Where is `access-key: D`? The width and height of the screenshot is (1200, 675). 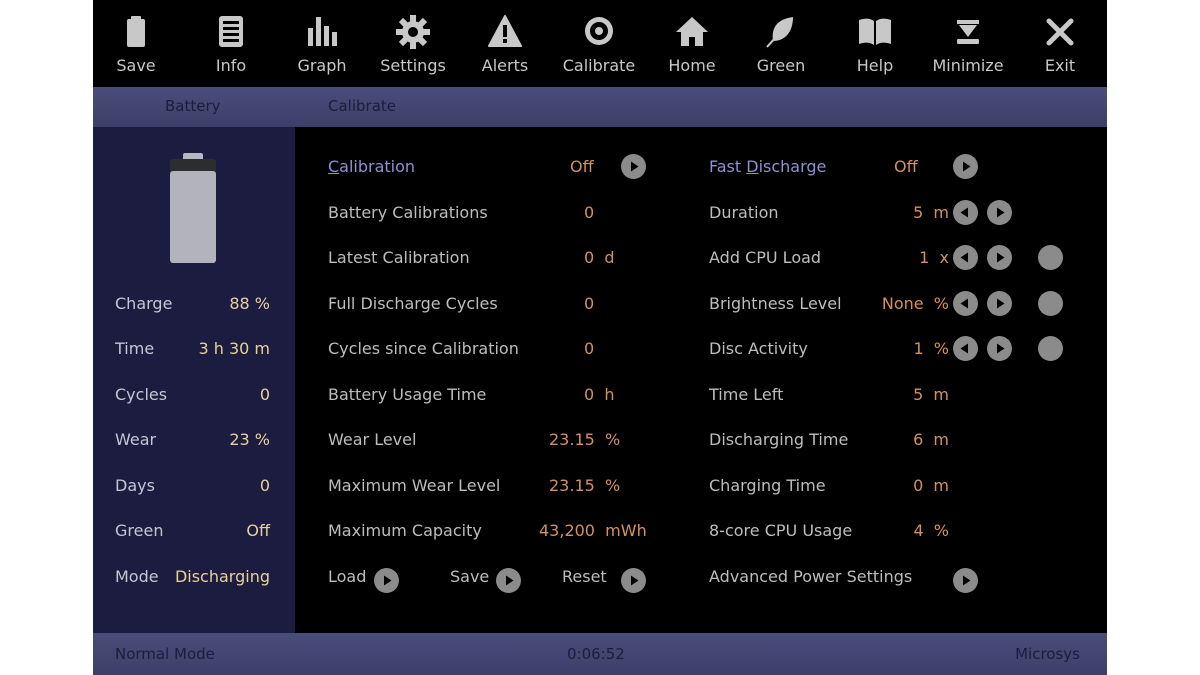
access-key: D is located at coordinates (752, 166).